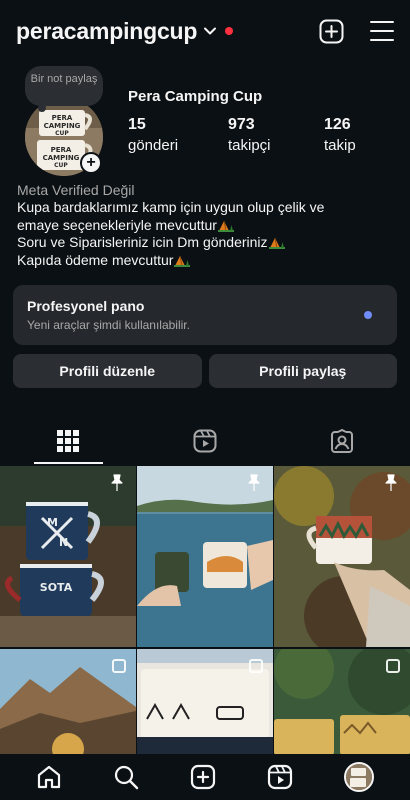  Describe the element at coordinates (137, 124) in the screenshot. I see `stat-posts-count: 15` at that location.